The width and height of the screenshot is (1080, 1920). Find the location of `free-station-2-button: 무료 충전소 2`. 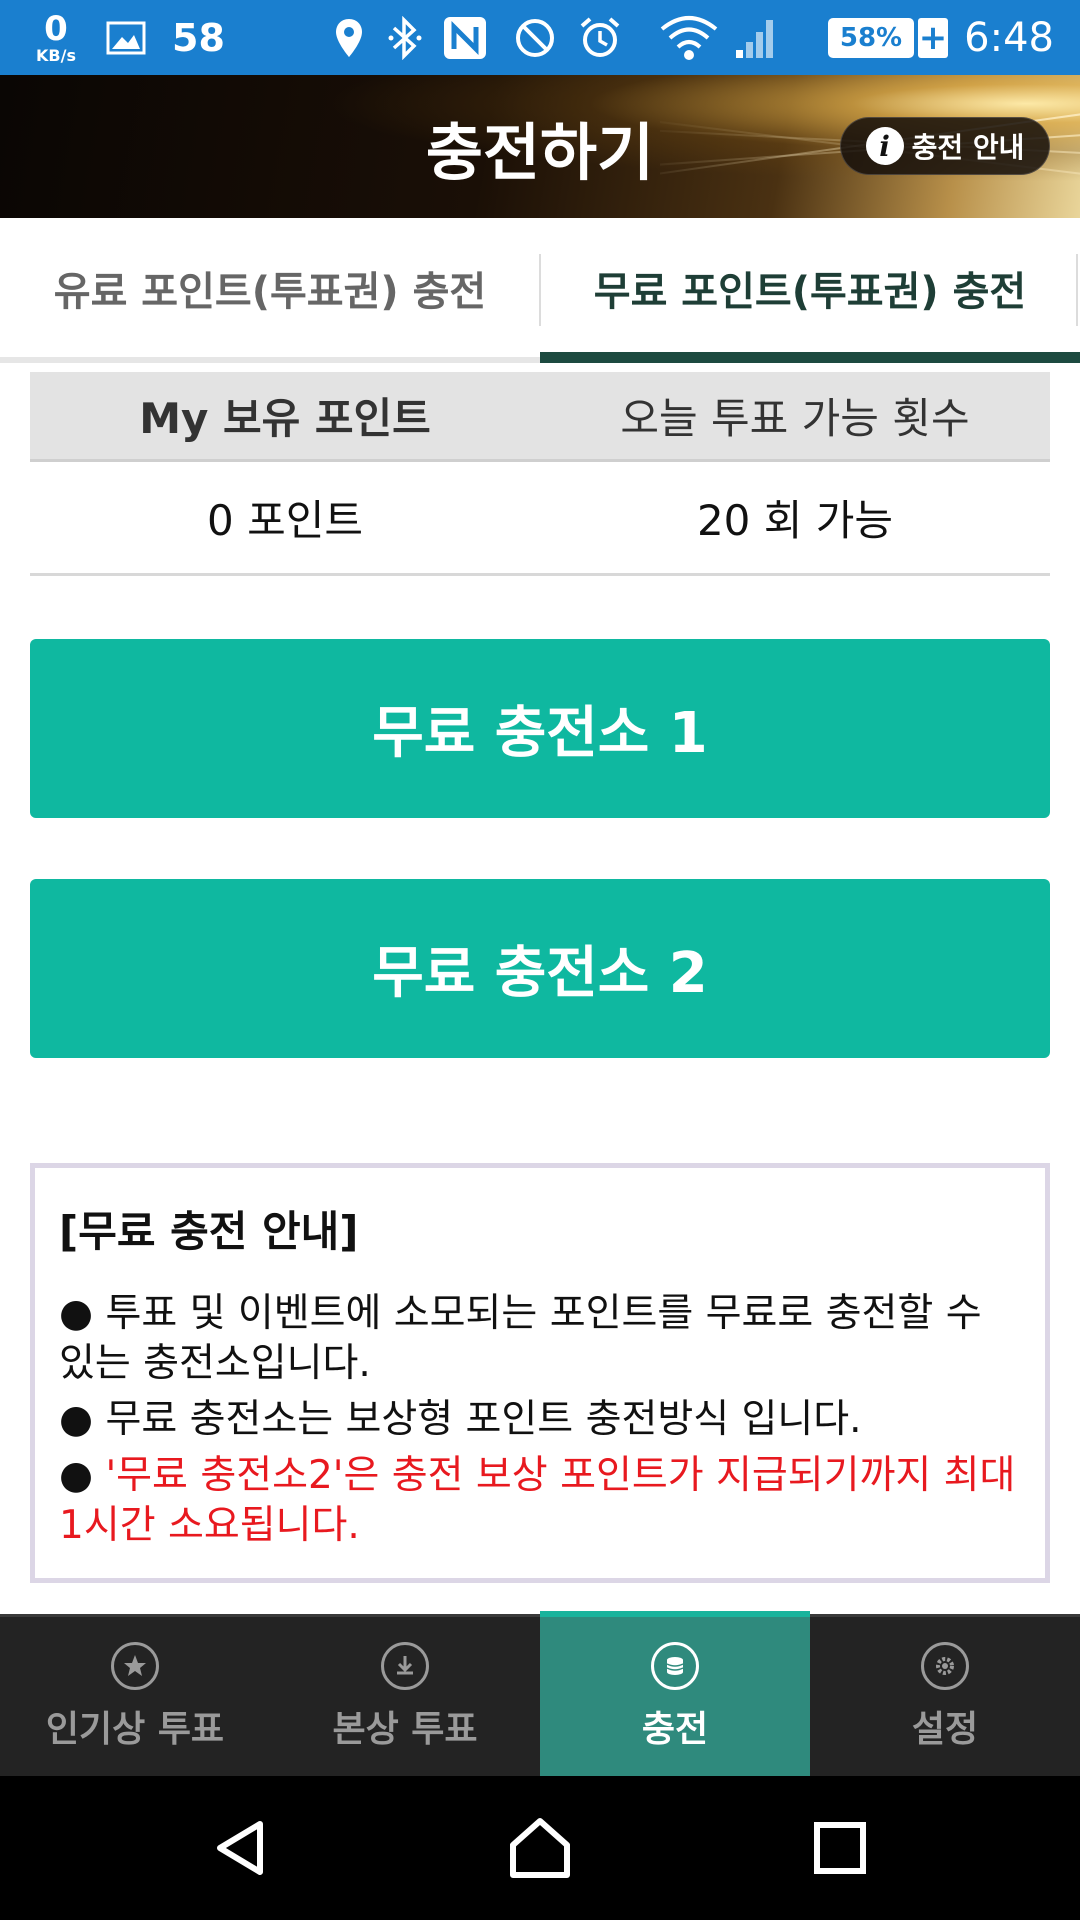

free-station-2-button: 무료 충전소 2 is located at coordinates (540, 968).